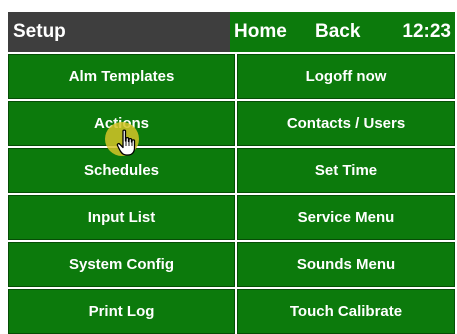 This screenshot has height=334, width=457. I want to click on button-label: Sounds Menu, so click(346, 264).